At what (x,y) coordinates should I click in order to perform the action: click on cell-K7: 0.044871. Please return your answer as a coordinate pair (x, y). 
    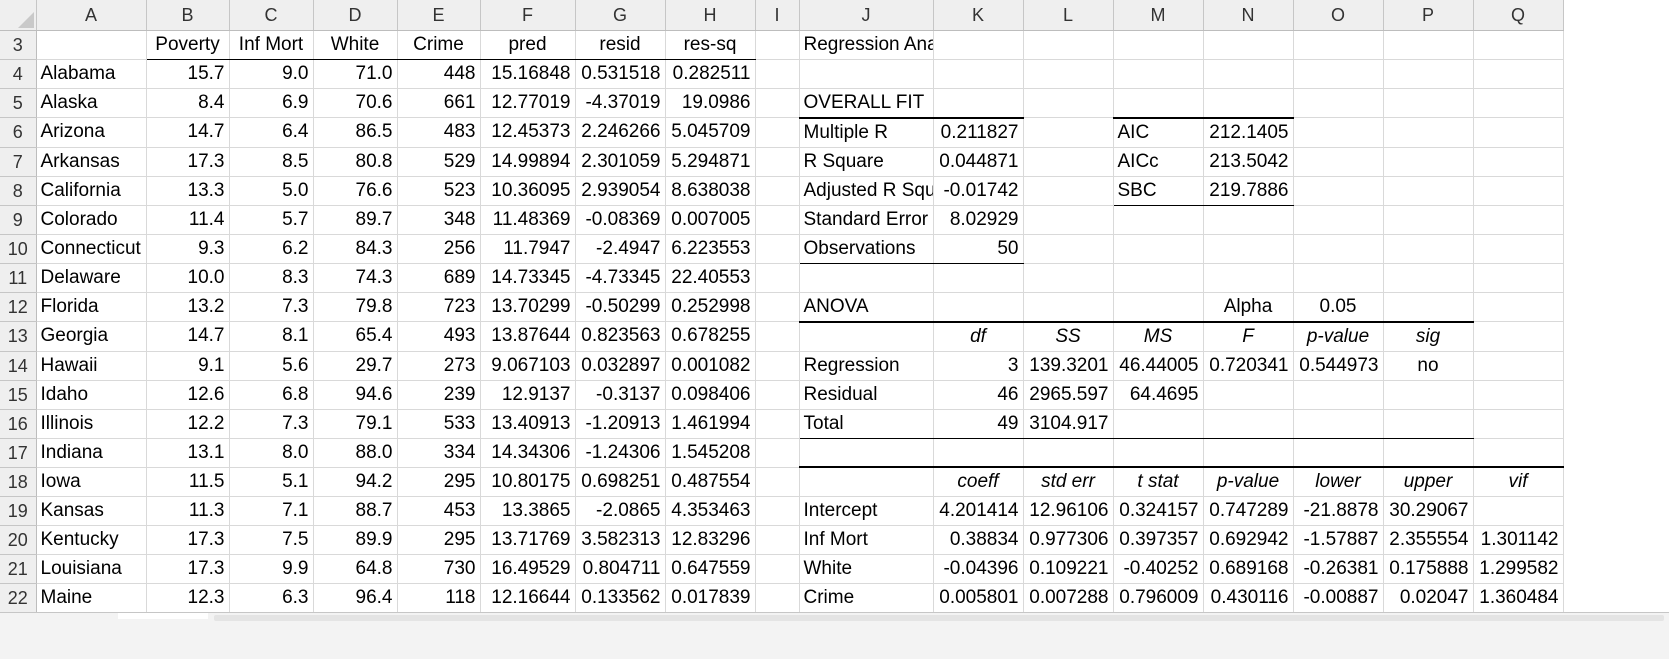
    Looking at the image, I should click on (978, 162).